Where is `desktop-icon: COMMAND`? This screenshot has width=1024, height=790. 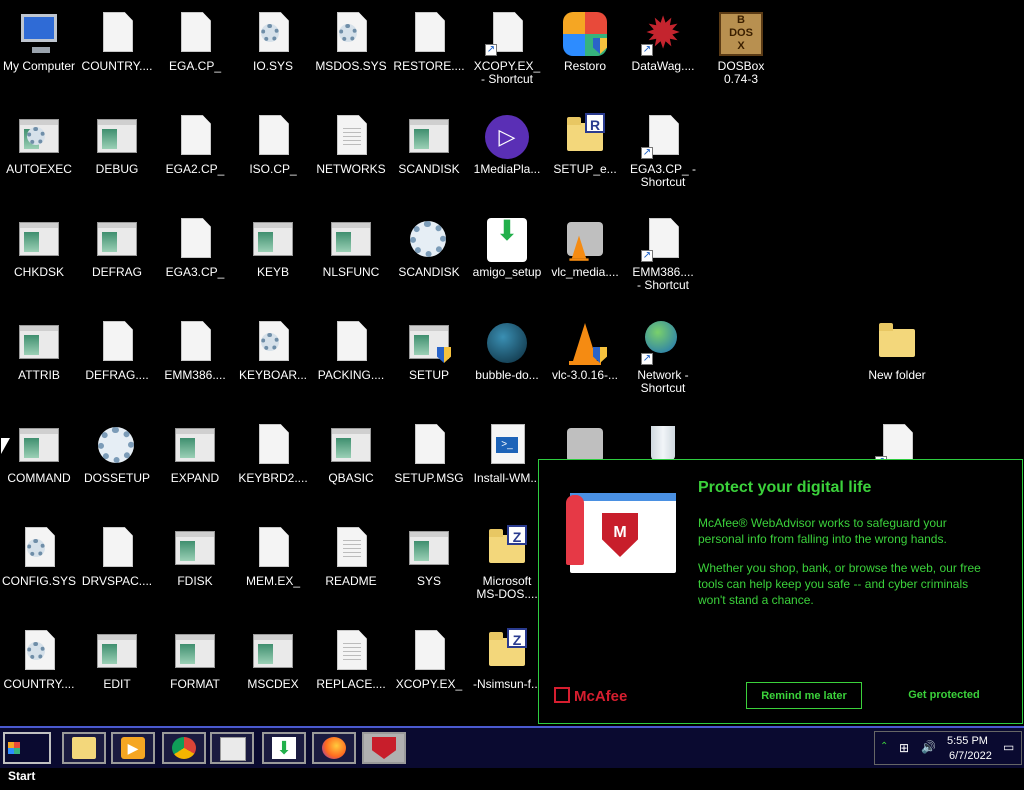
desktop-icon: COMMAND is located at coordinates (39, 450).